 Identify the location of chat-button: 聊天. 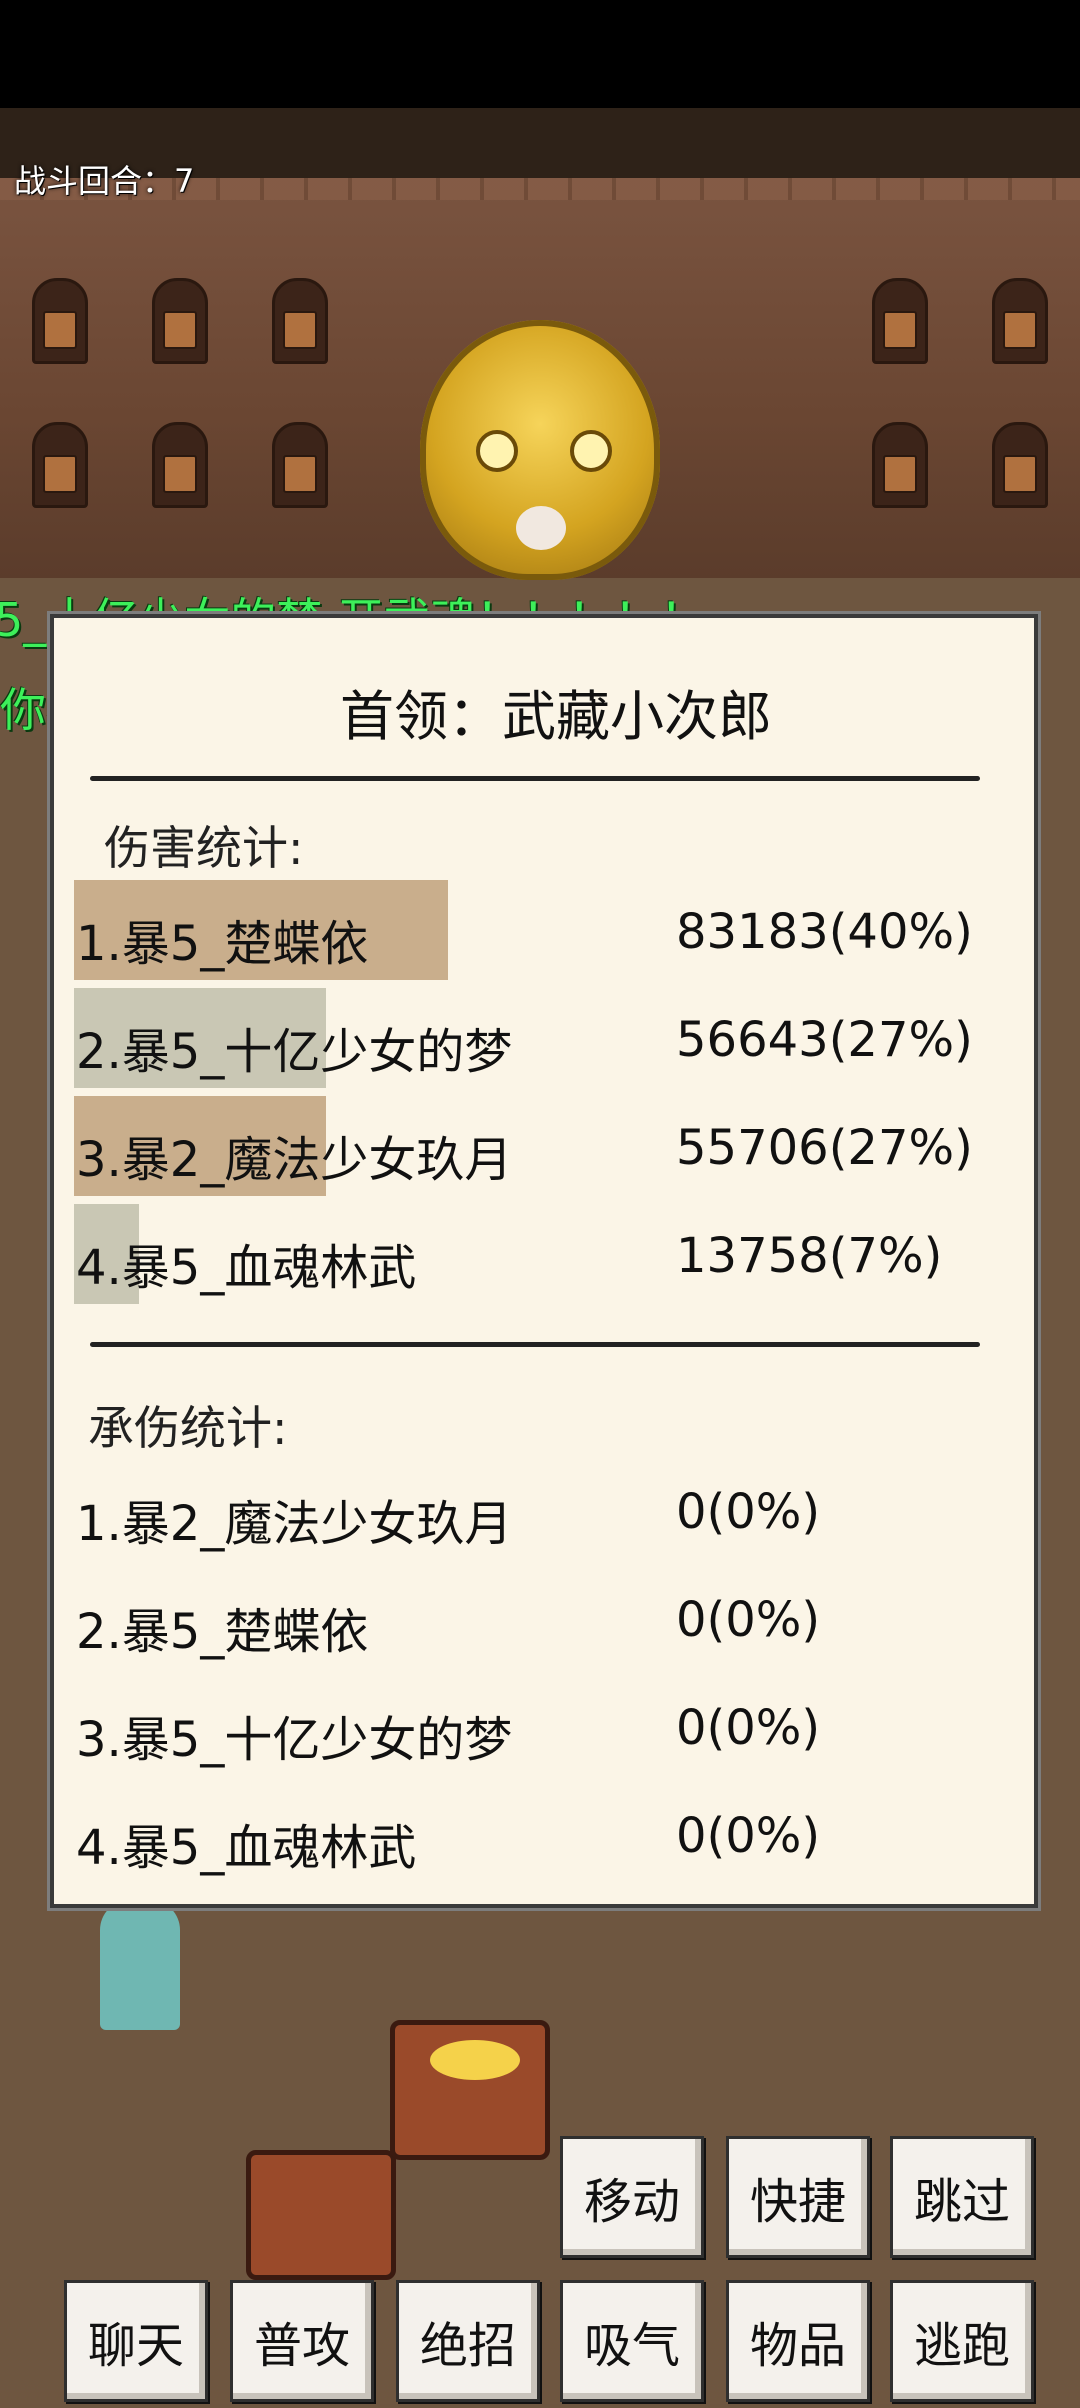
(136, 2341).